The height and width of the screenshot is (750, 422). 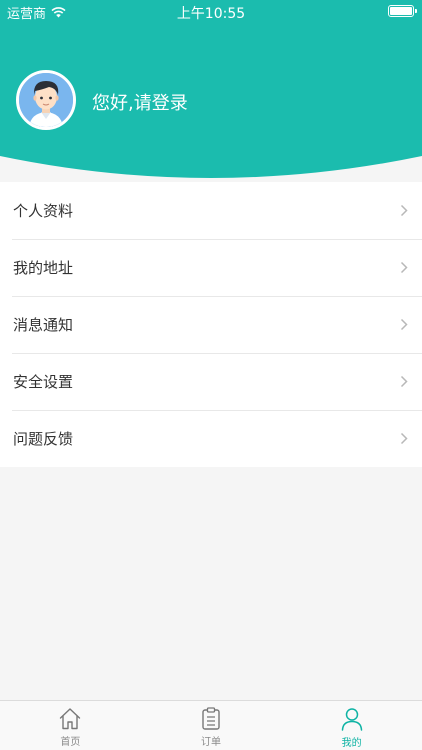 What do you see at coordinates (211, 742) in the screenshot?
I see `tab-label: 订单` at bounding box center [211, 742].